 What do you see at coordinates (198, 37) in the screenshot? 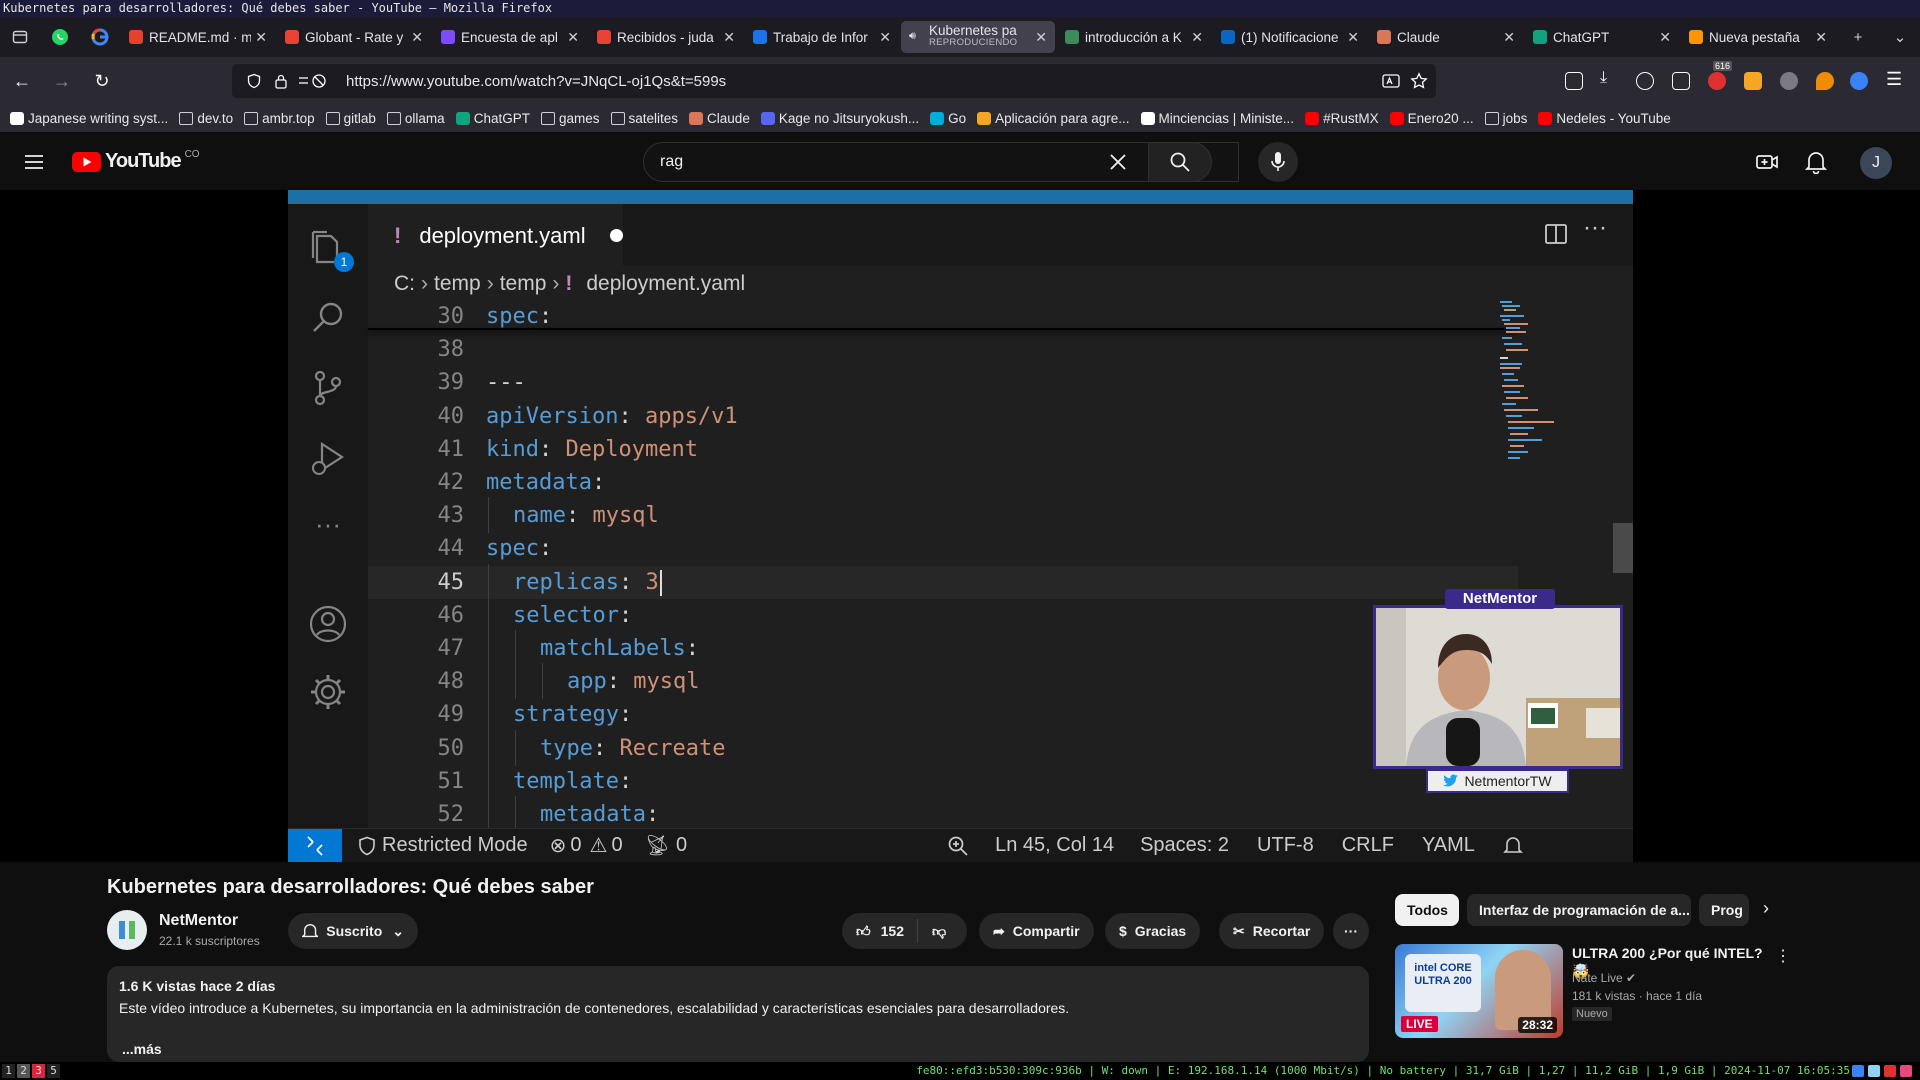
I see `browser-tab: README.md · ma ✕` at bounding box center [198, 37].